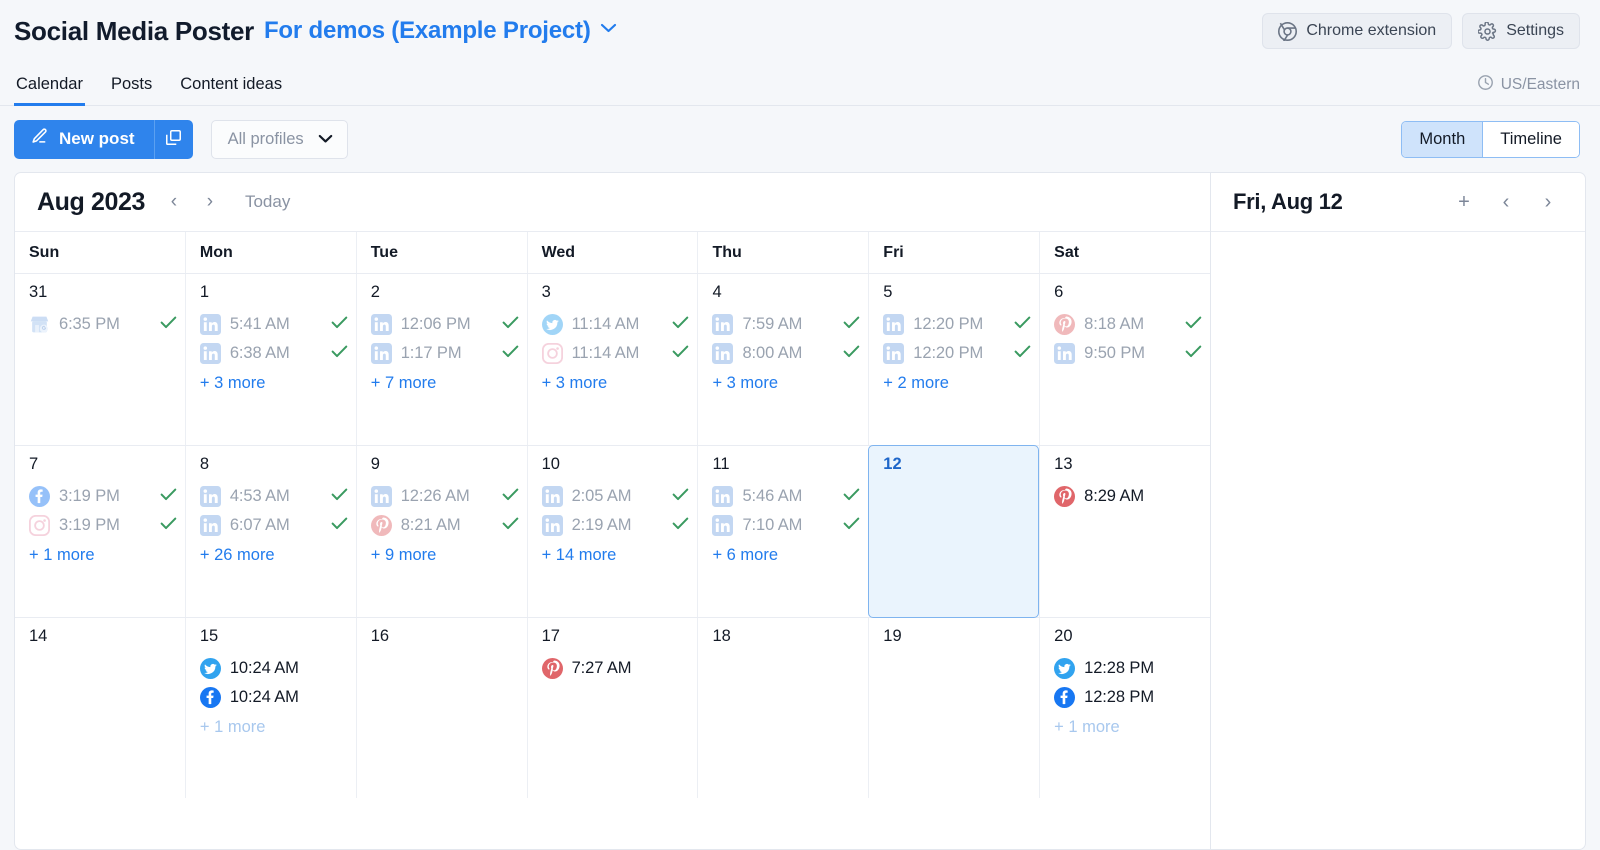 The height and width of the screenshot is (850, 1600). I want to click on day-cell-5: 5 12:20 PM 12:20 PM + 2 more, so click(953, 359).